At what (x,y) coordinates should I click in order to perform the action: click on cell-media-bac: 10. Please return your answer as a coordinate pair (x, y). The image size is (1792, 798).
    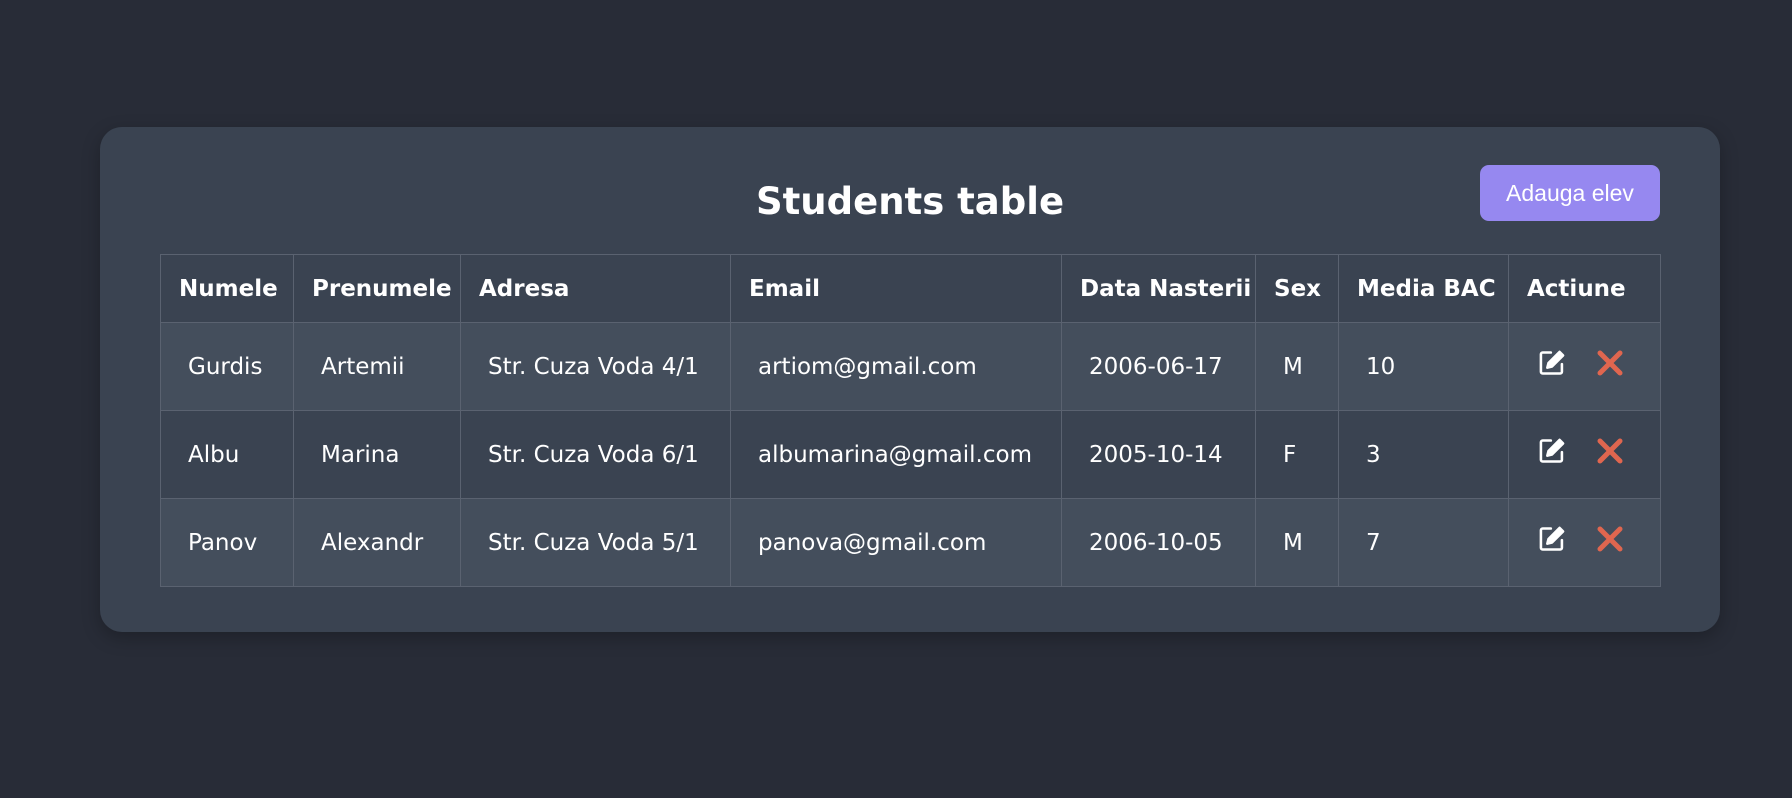
    Looking at the image, I should click on (1423, 366).